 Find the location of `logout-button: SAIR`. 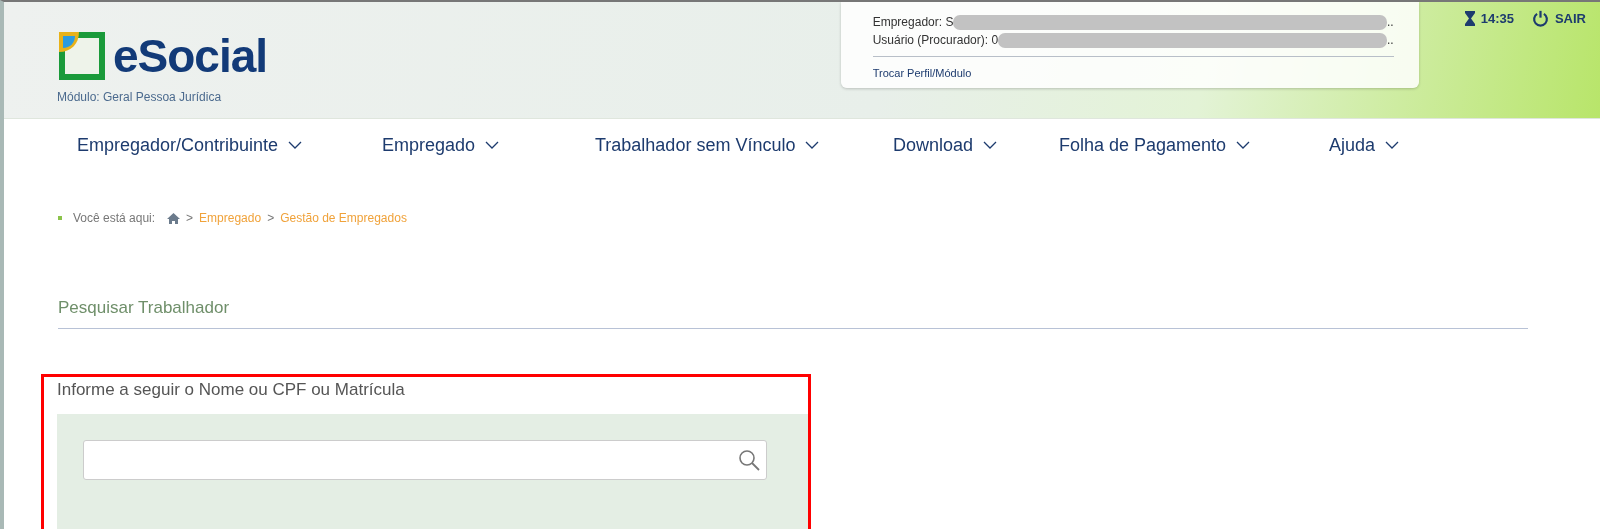

logout-button: SAIR is located at coordinates (1558, 18).